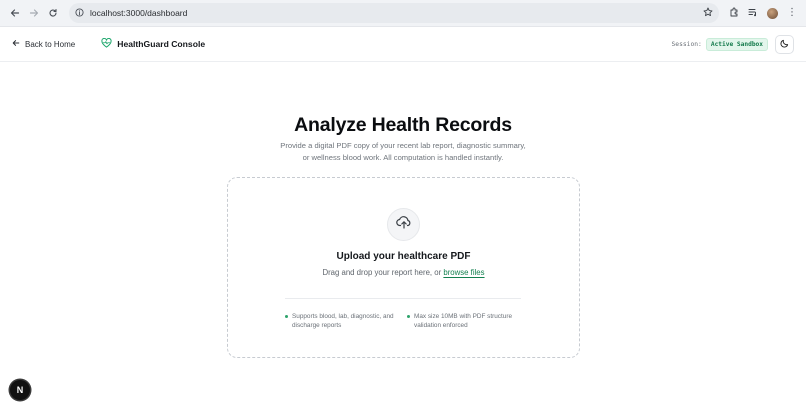 Image resolution: width=806 pixels, height=408 pixels. I want to click on brand: HealthGuard Console, so click(153, 44).